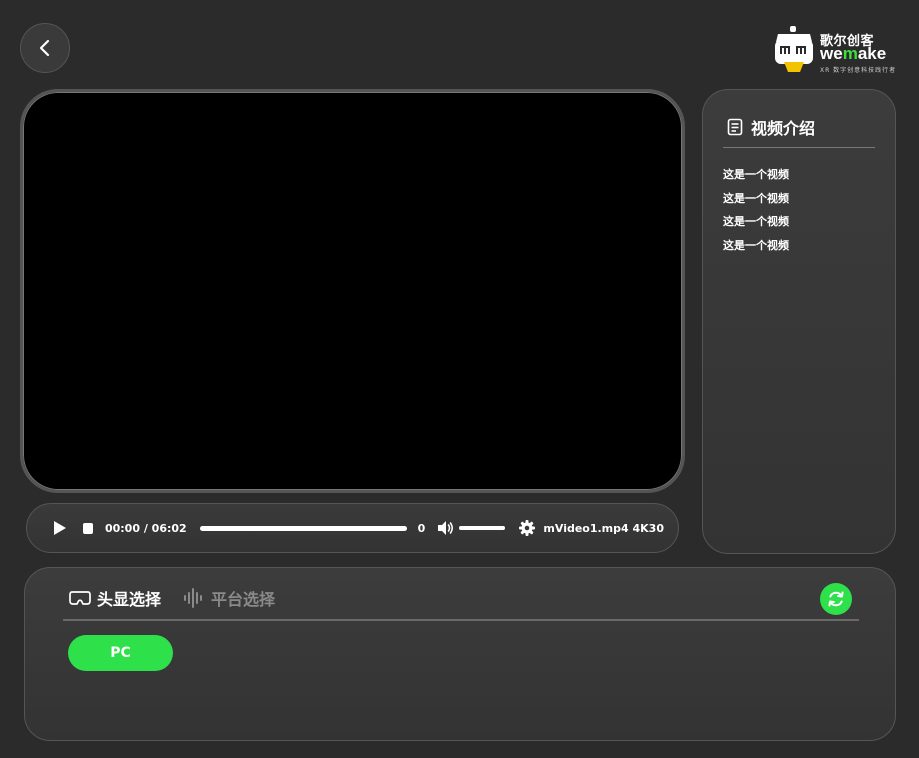 This screenshot has height=758, width=919. What do you see at coordinates (243, 599) in the screenshot?
I see `tab-platform-label: 平台选择` at bounding box center [243, 599].